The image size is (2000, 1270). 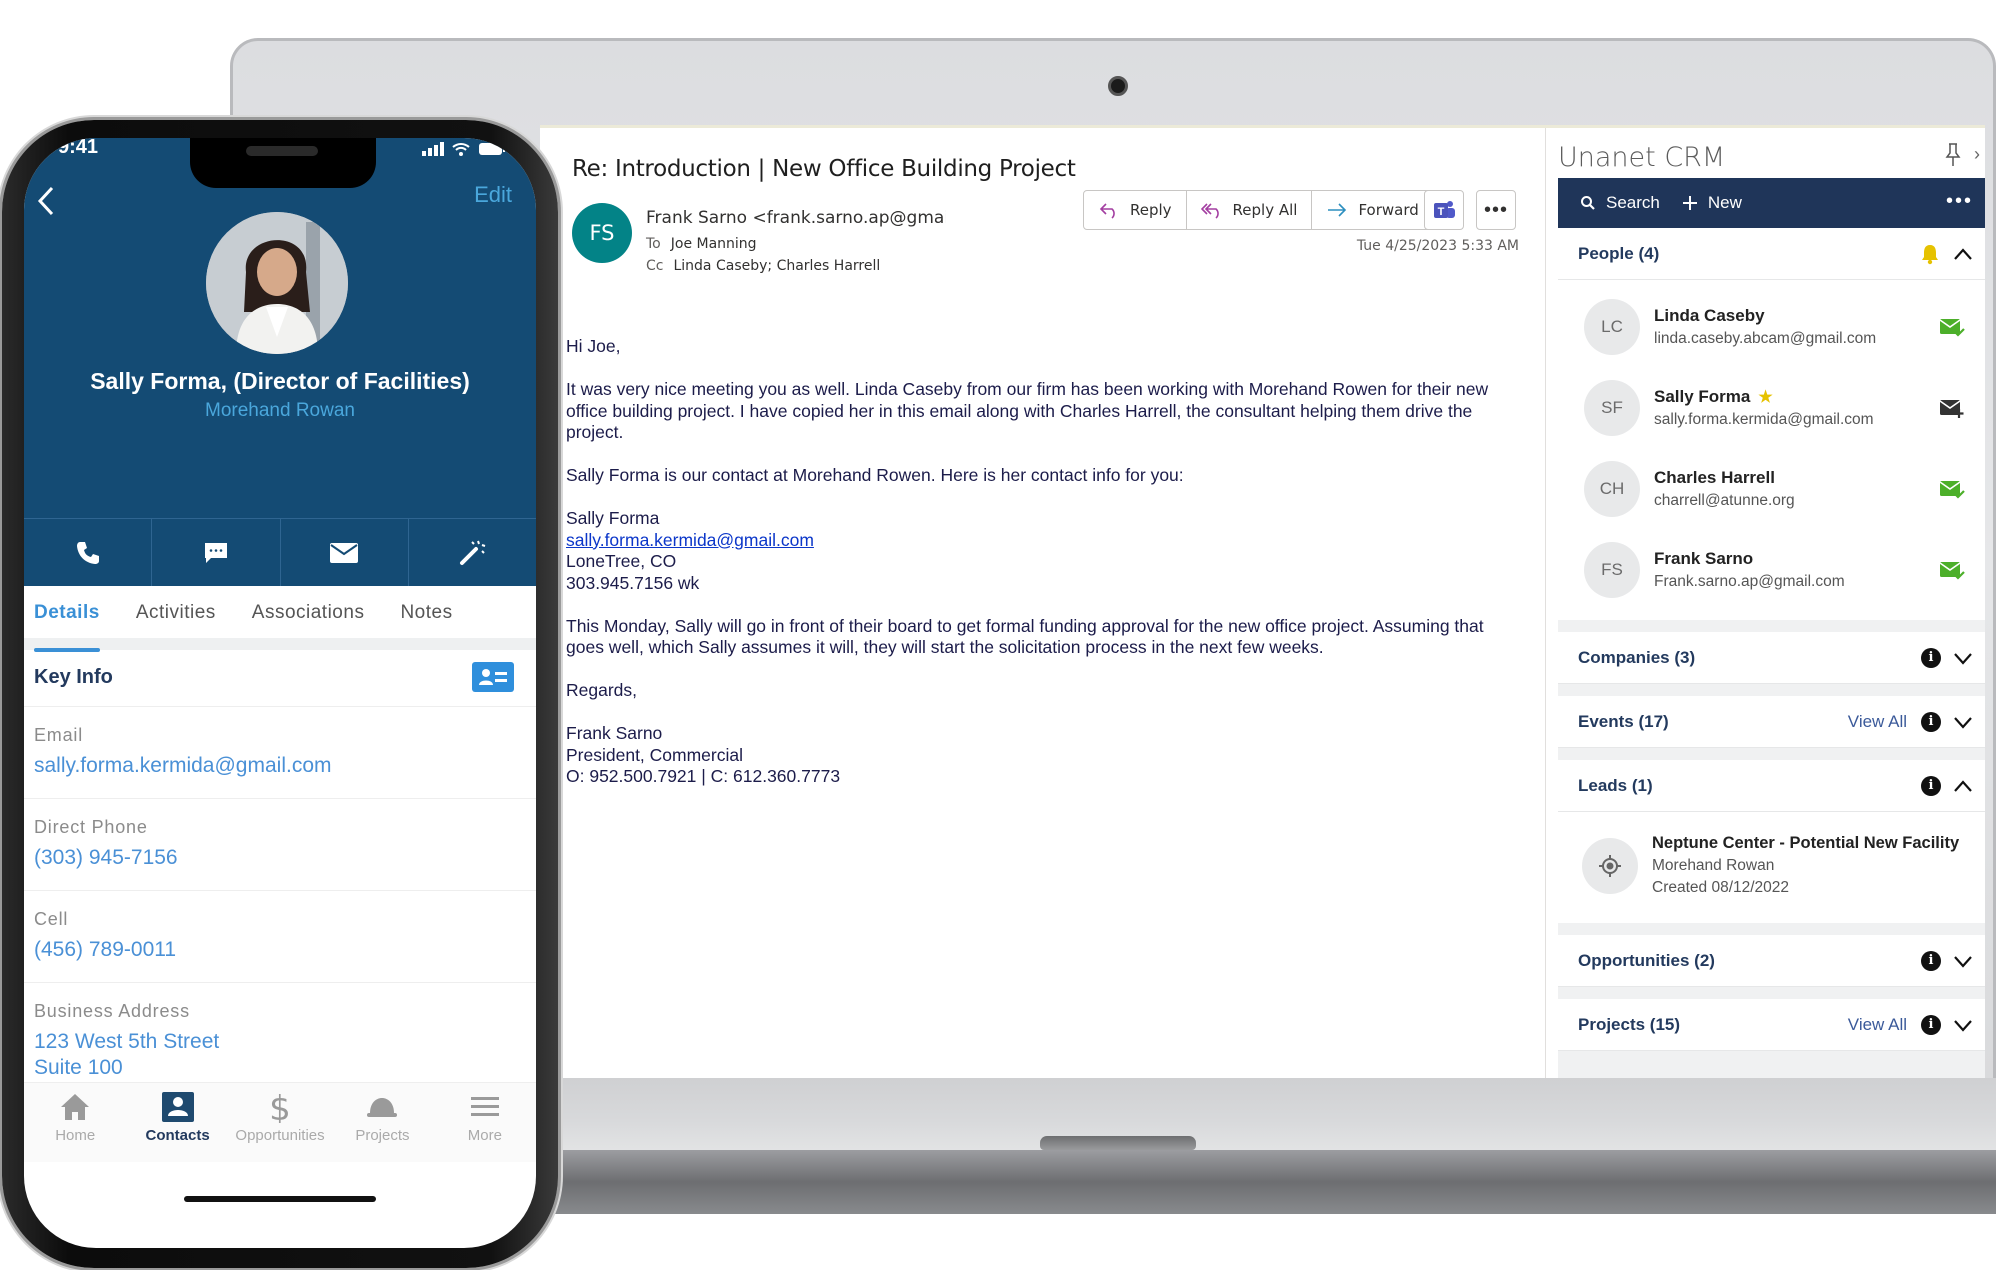 I want to click on crm-title: Unanet CRM, so click(x=1642, y=157).